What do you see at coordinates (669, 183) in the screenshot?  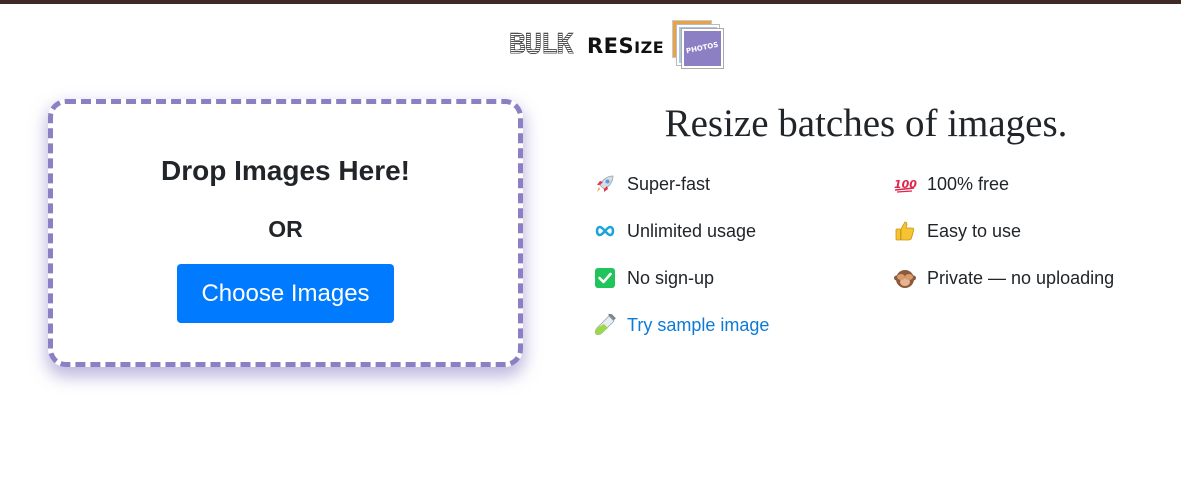 I see `feature-label: Super-fast` at bounding box center [669, 183].